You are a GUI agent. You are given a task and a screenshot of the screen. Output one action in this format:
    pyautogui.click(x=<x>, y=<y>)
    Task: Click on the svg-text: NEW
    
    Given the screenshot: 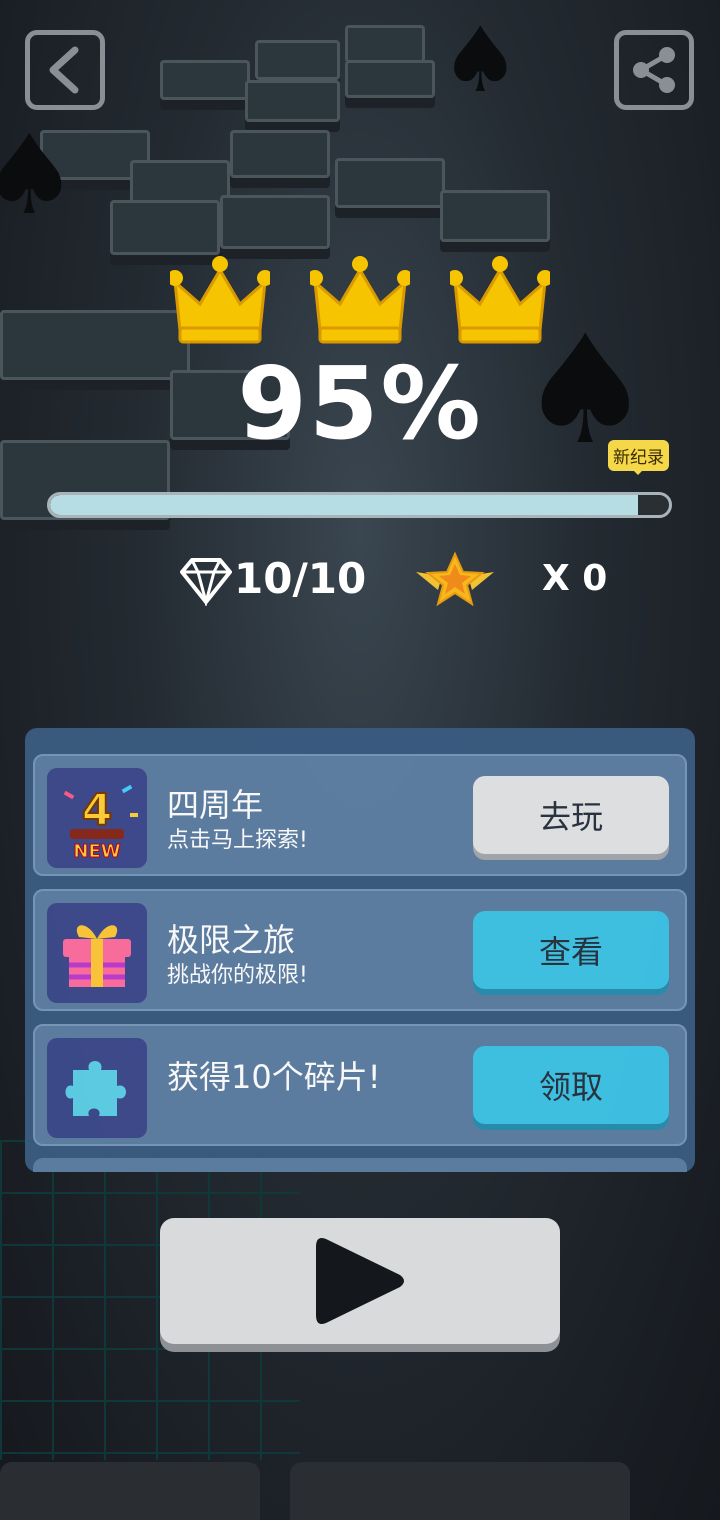 What is the action you would take?
    pyautogui.click(x=96, y=851)
    